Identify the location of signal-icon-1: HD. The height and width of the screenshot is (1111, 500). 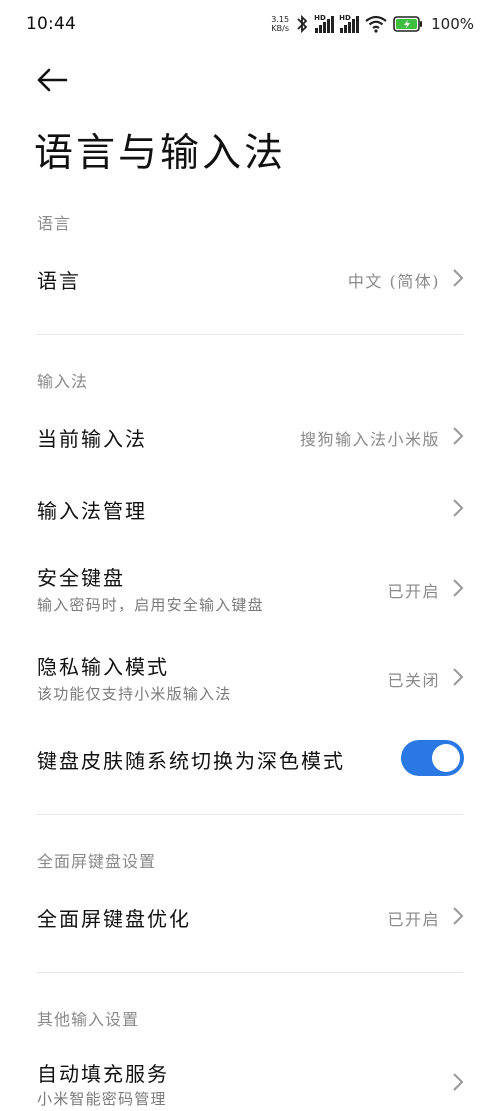
(324, 23).